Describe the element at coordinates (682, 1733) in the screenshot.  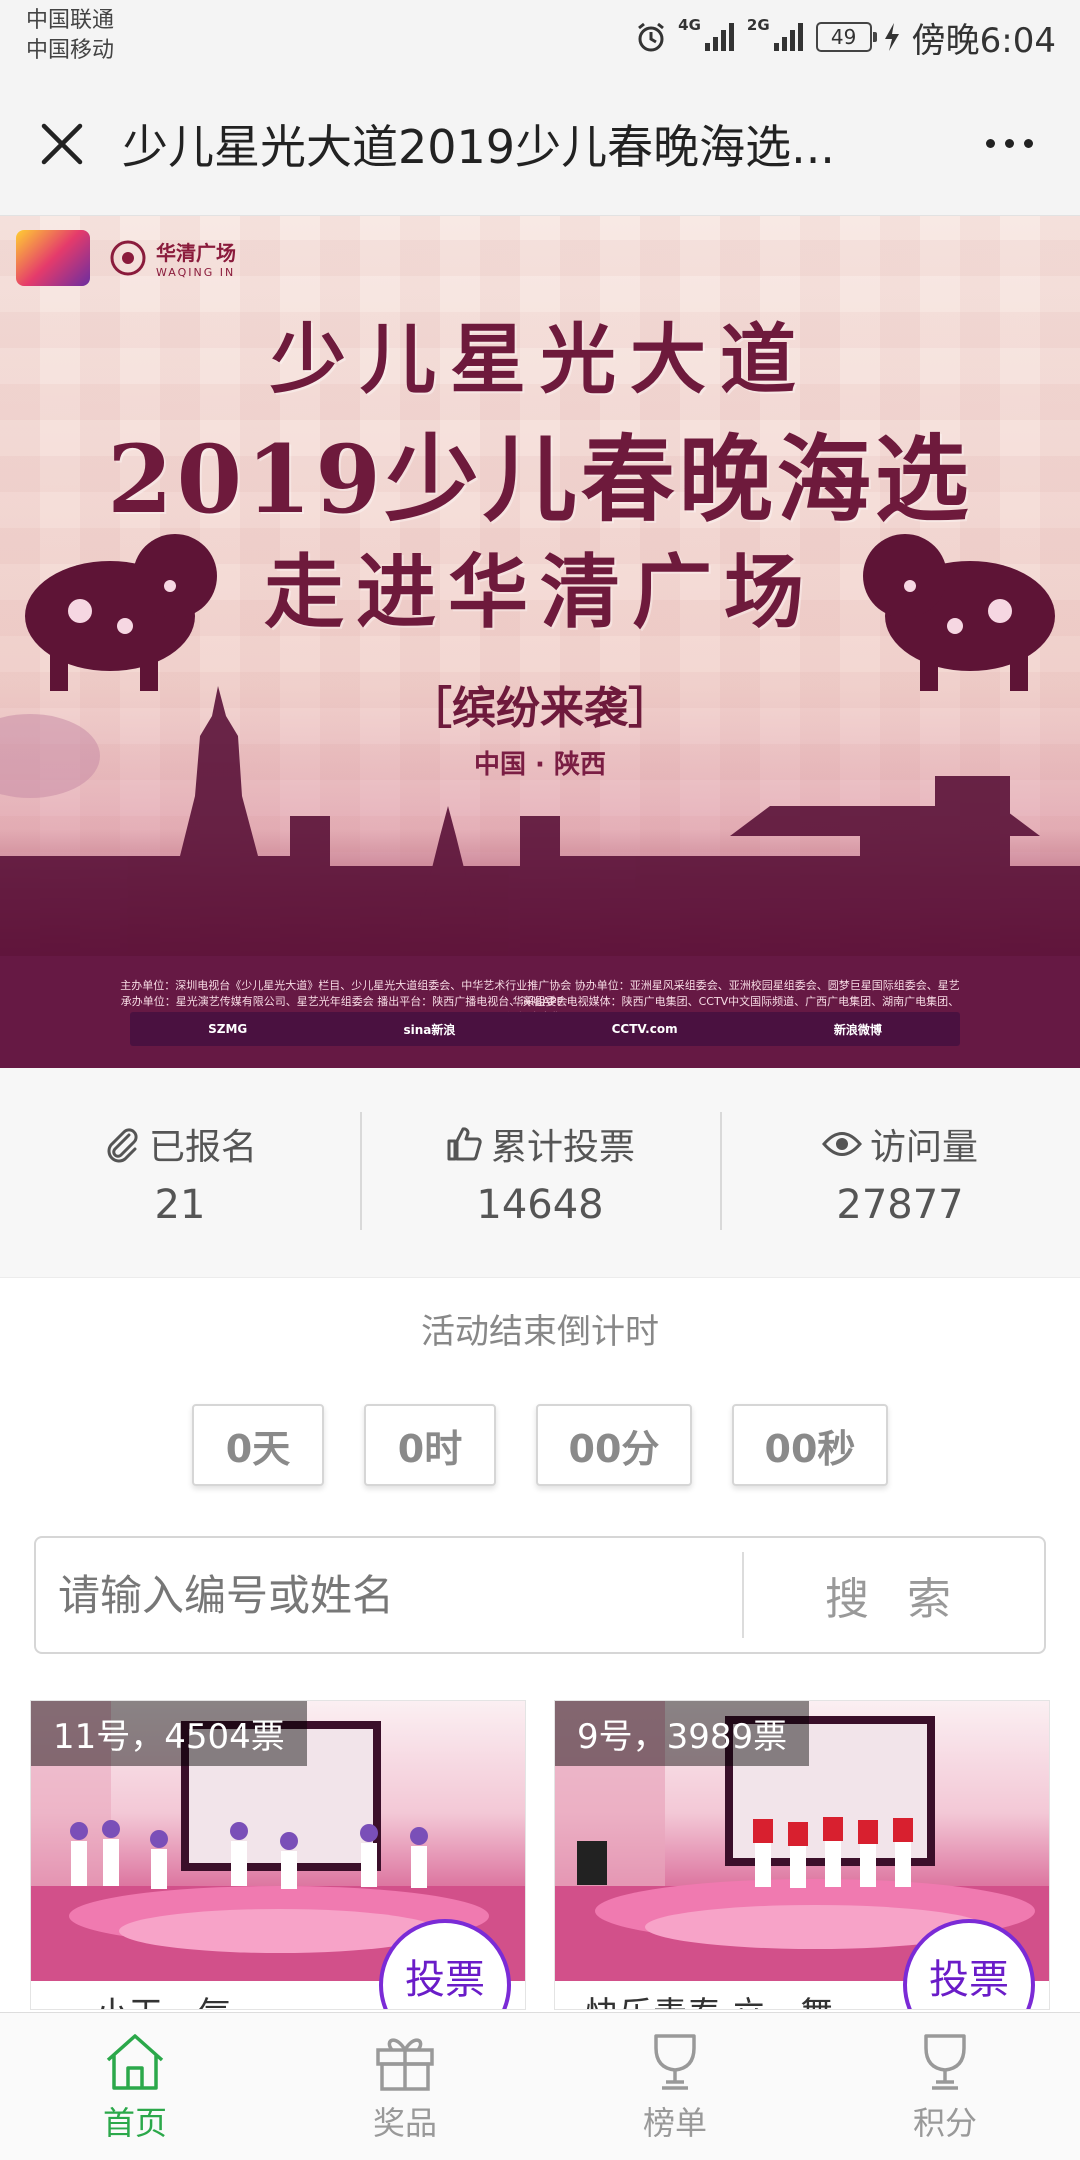
I see `contestant-number-votes: 9号，3989票` at that location.